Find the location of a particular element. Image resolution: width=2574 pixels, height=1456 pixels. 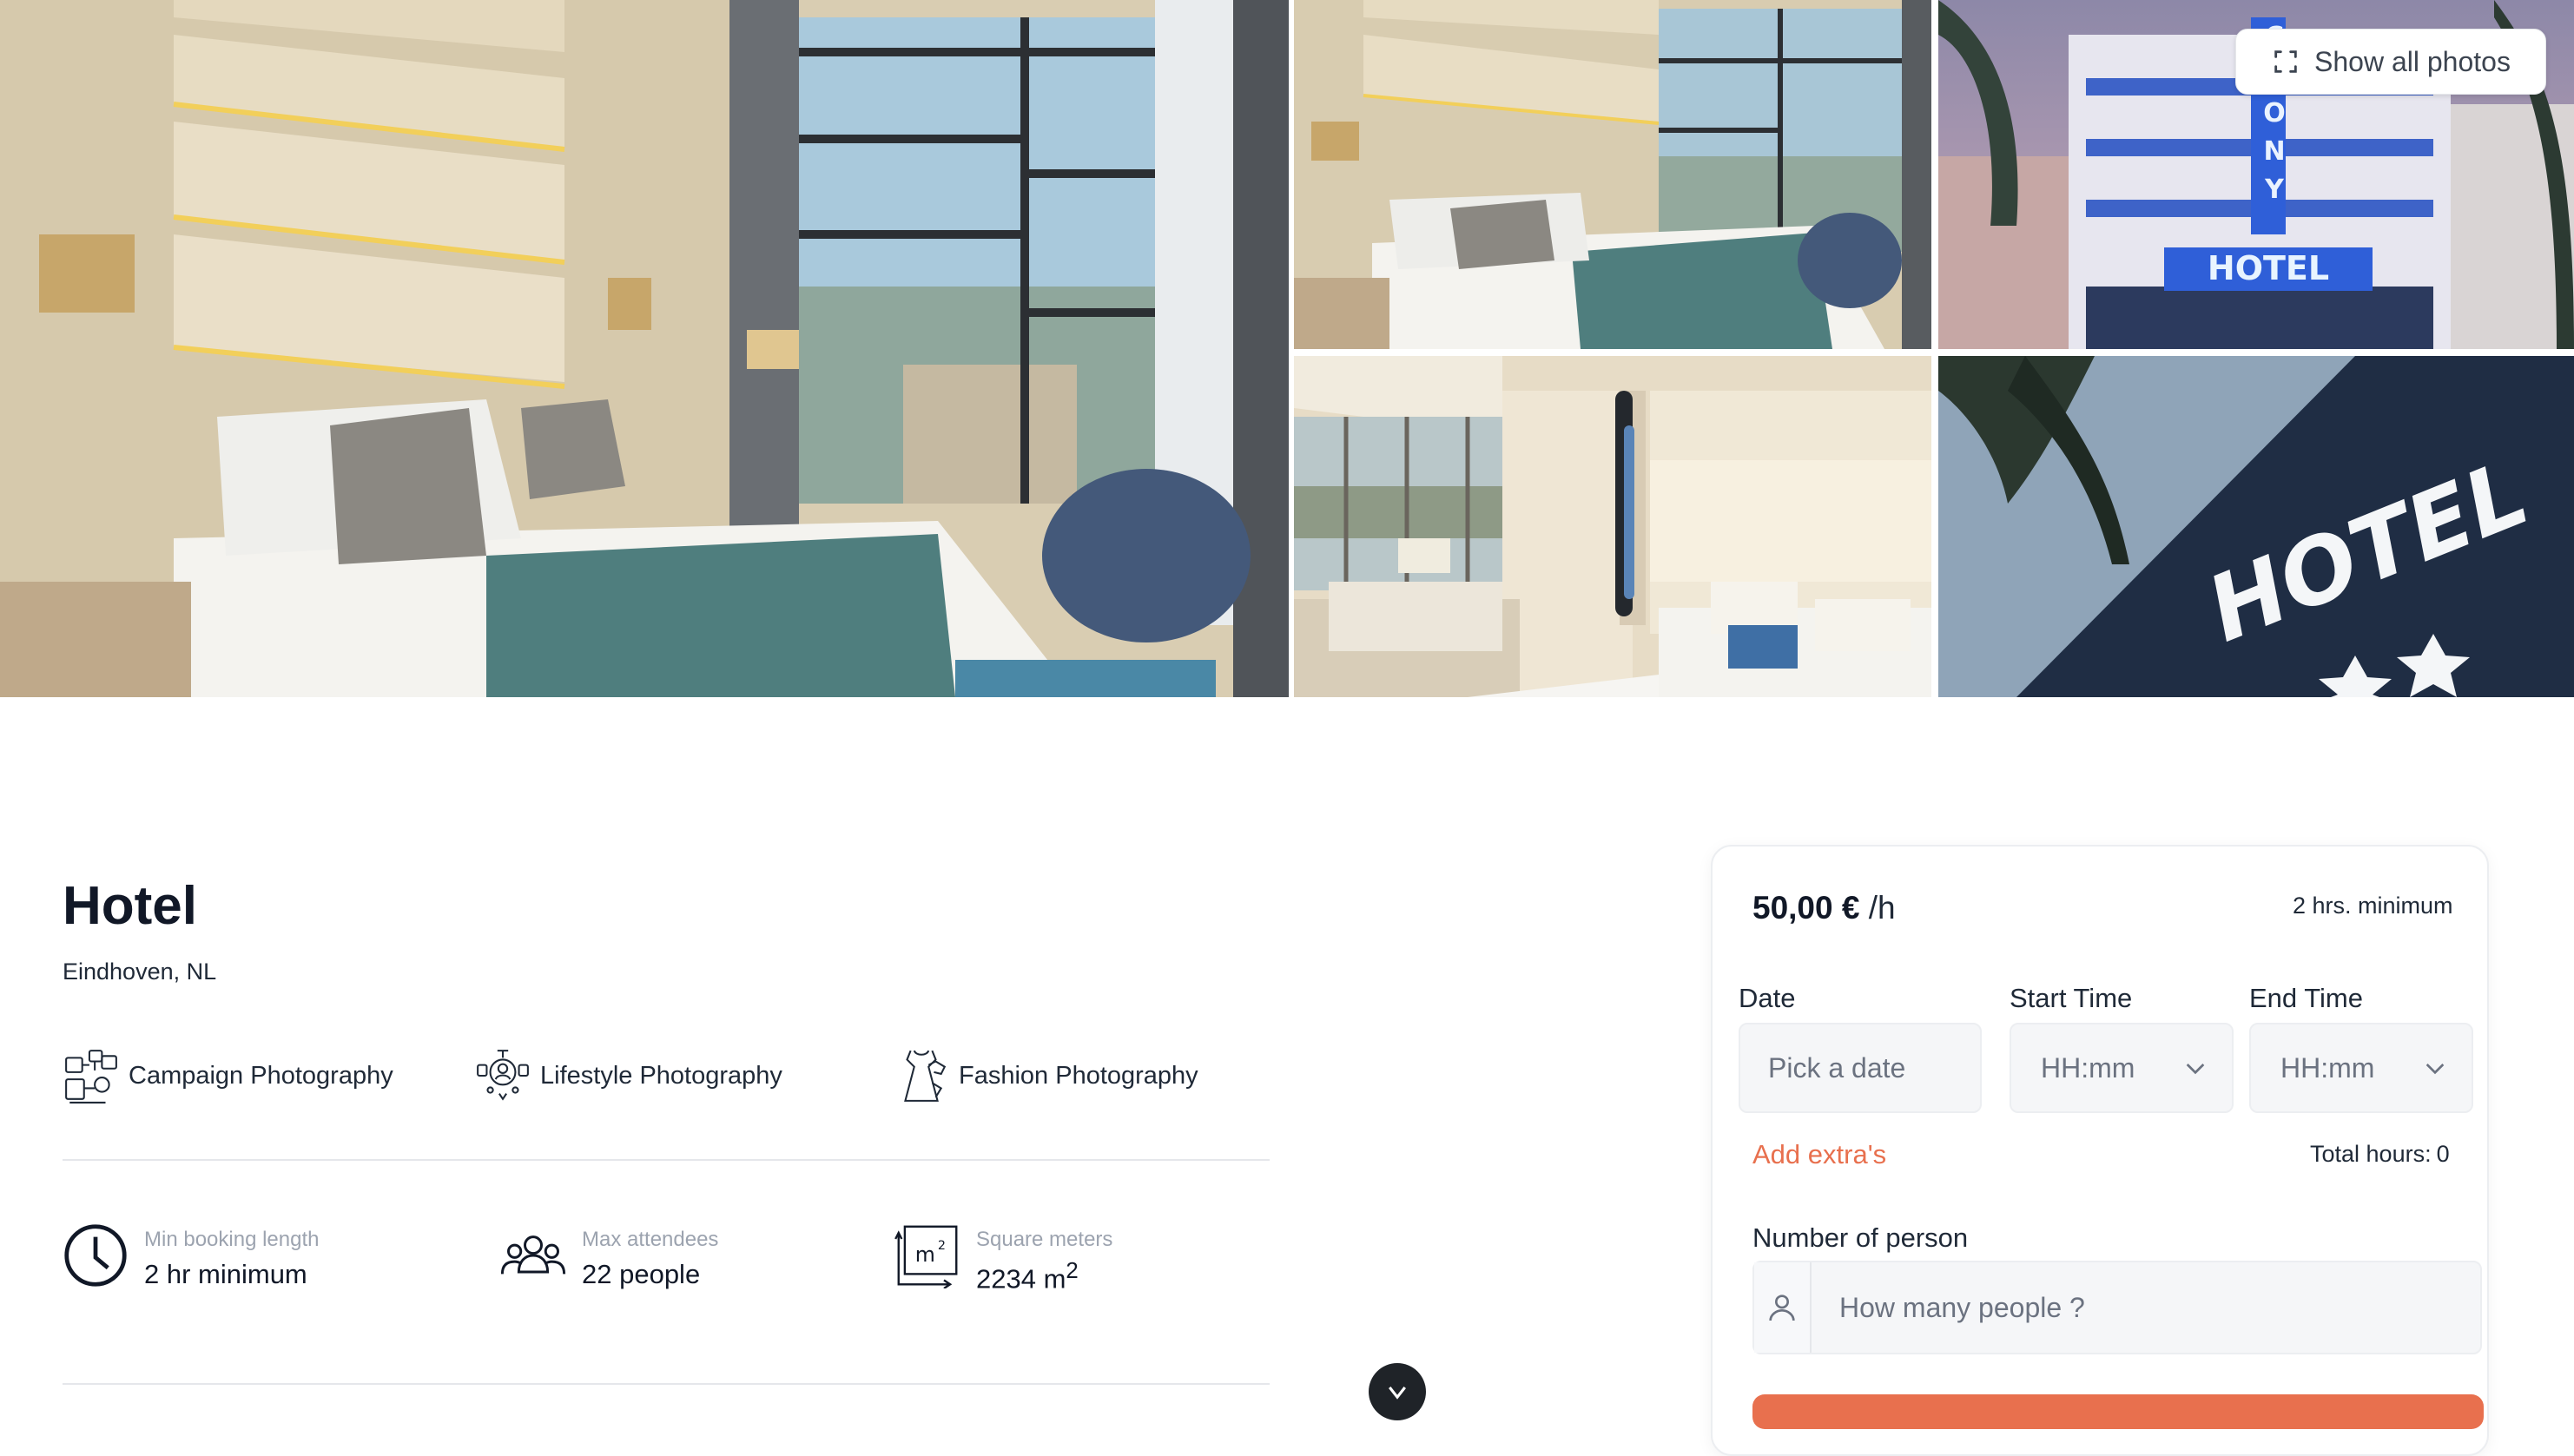

scroll-down-button is located at coordinates (1398, 1391).